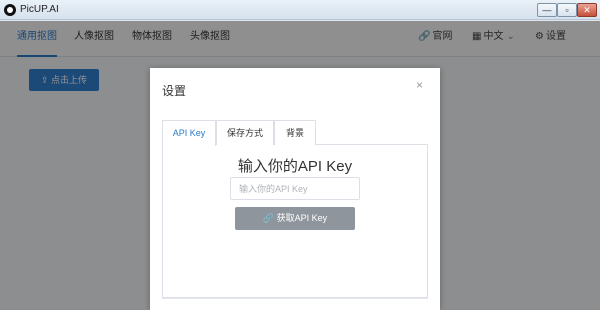 The height and width of the screenshot is (310, 600). I want to click on api-key-input, so click(295, 188).